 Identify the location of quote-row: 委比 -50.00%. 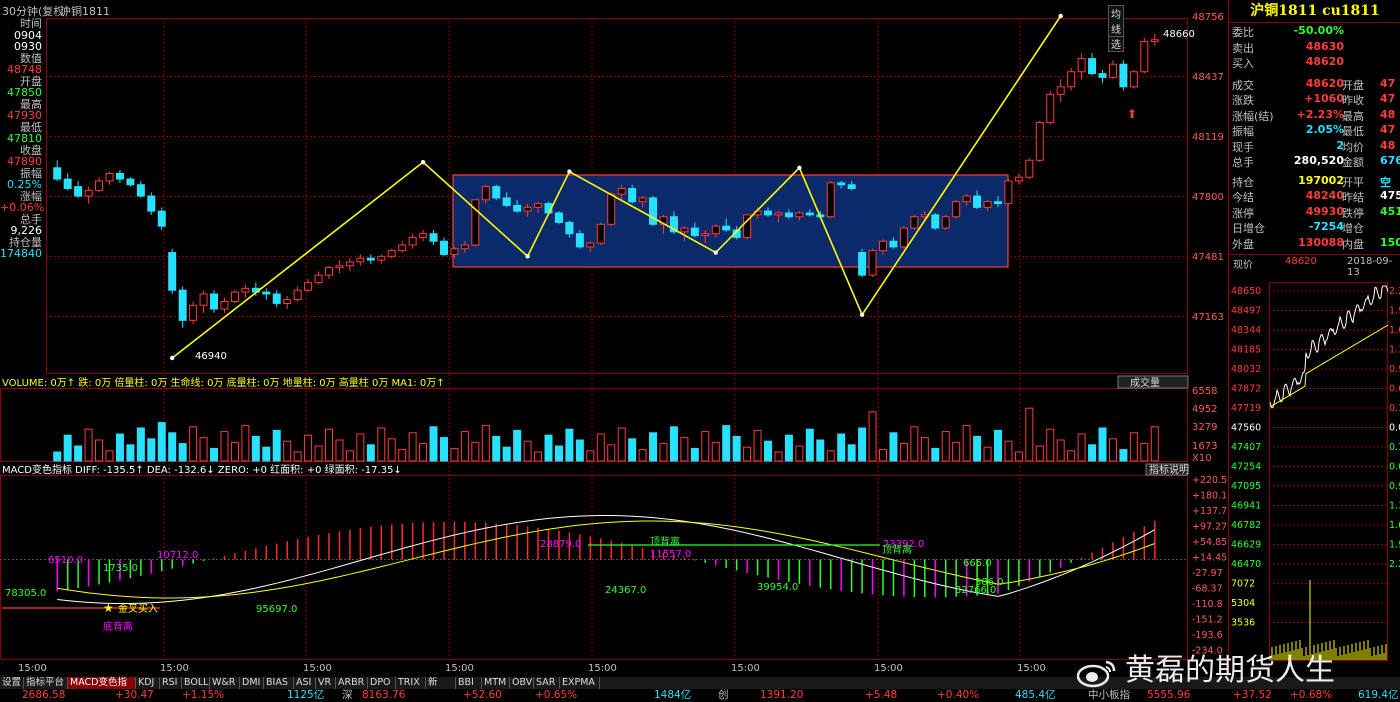
(1316, 32).